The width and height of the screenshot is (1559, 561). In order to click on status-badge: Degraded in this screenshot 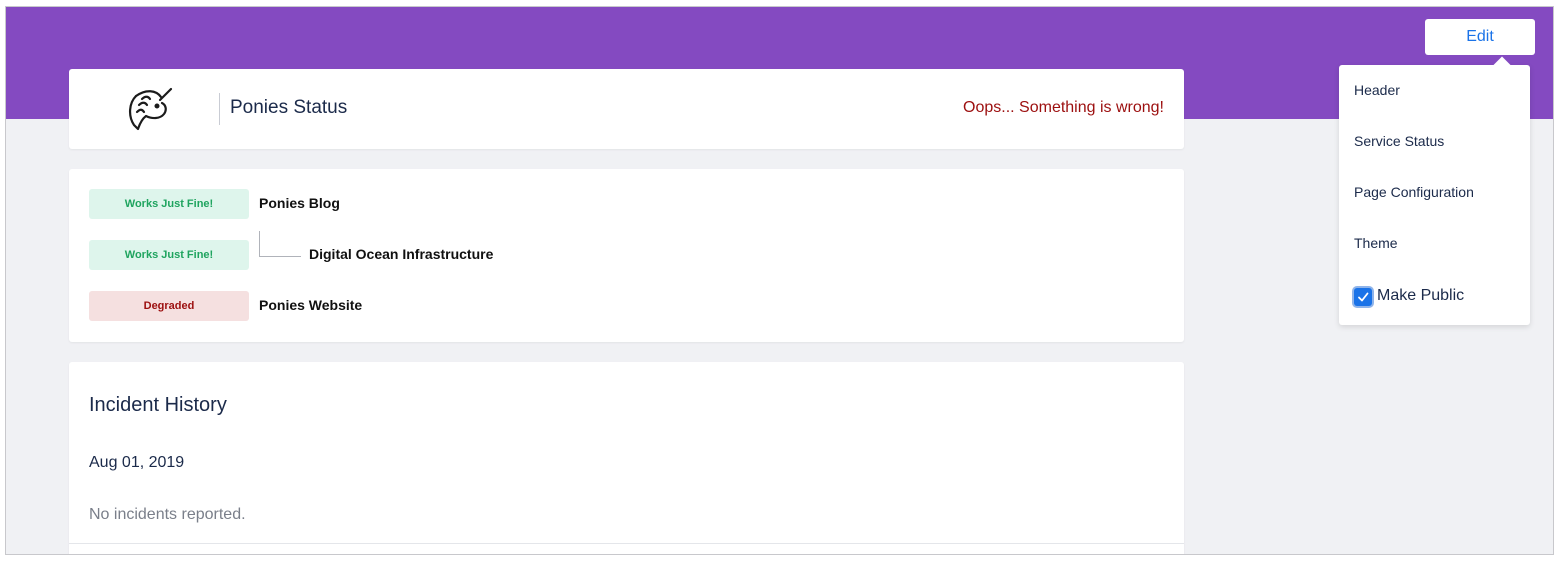, I will do `click(169, 306)`.